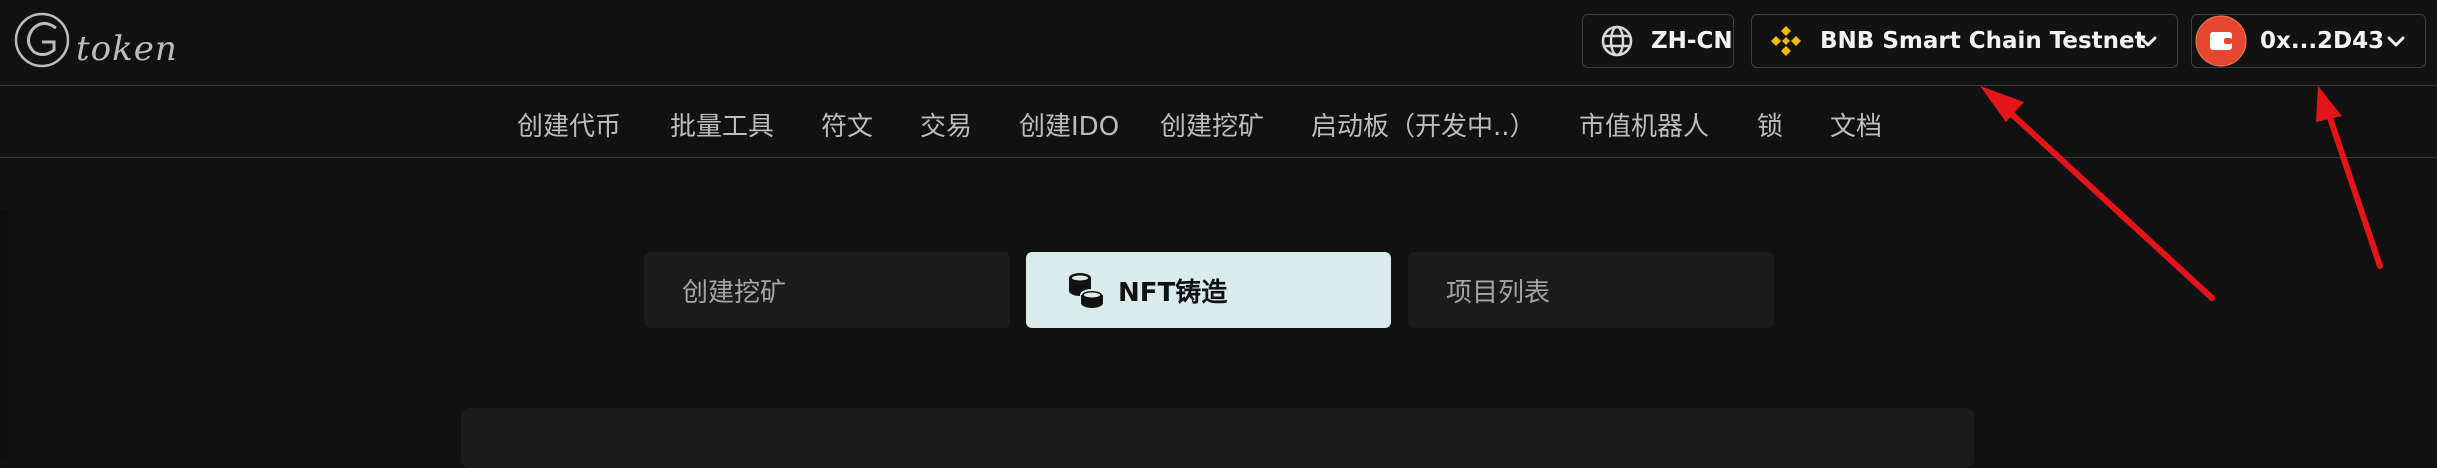 The width and height of the screenshot is (2437, 468). I want to click on wallet-button: 0x...2D43, so click(2308, 41).